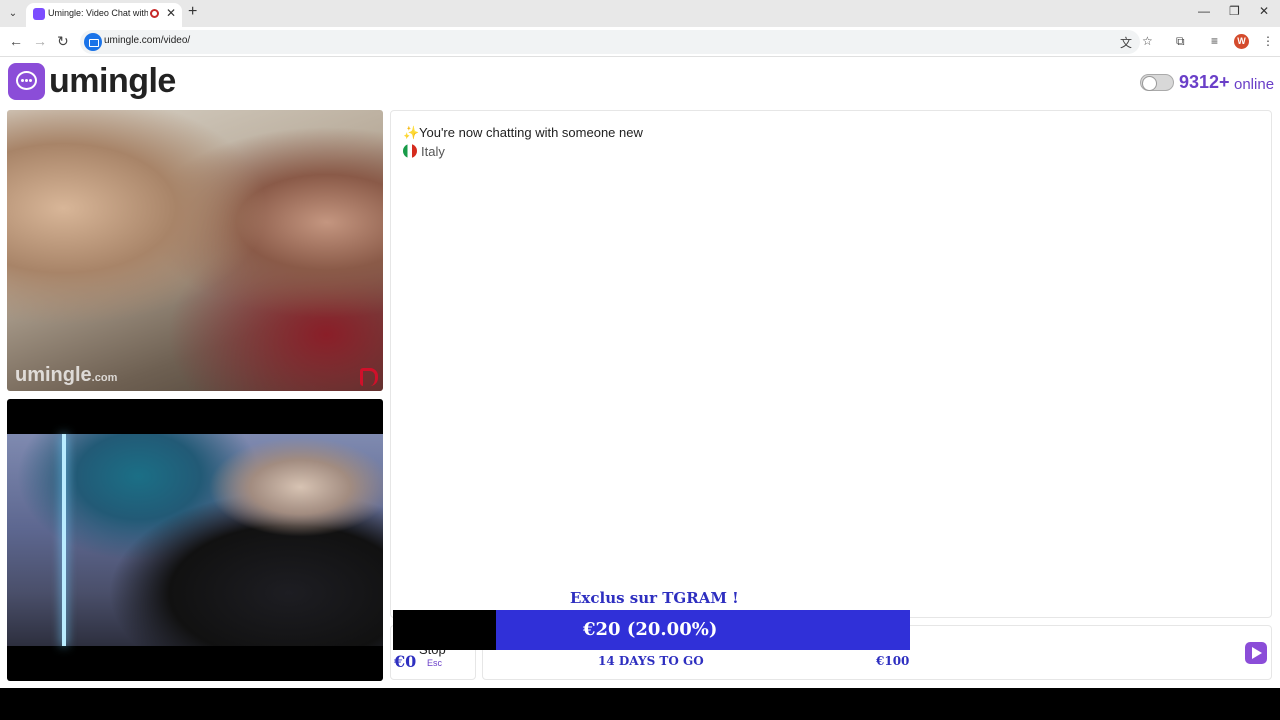 Image resolution: width=1280 pixels, height=720 pixels. What do you see at coordinates (195, 250) in the screenshot?
I see `stranger-video` at bounding box center [195, 250].